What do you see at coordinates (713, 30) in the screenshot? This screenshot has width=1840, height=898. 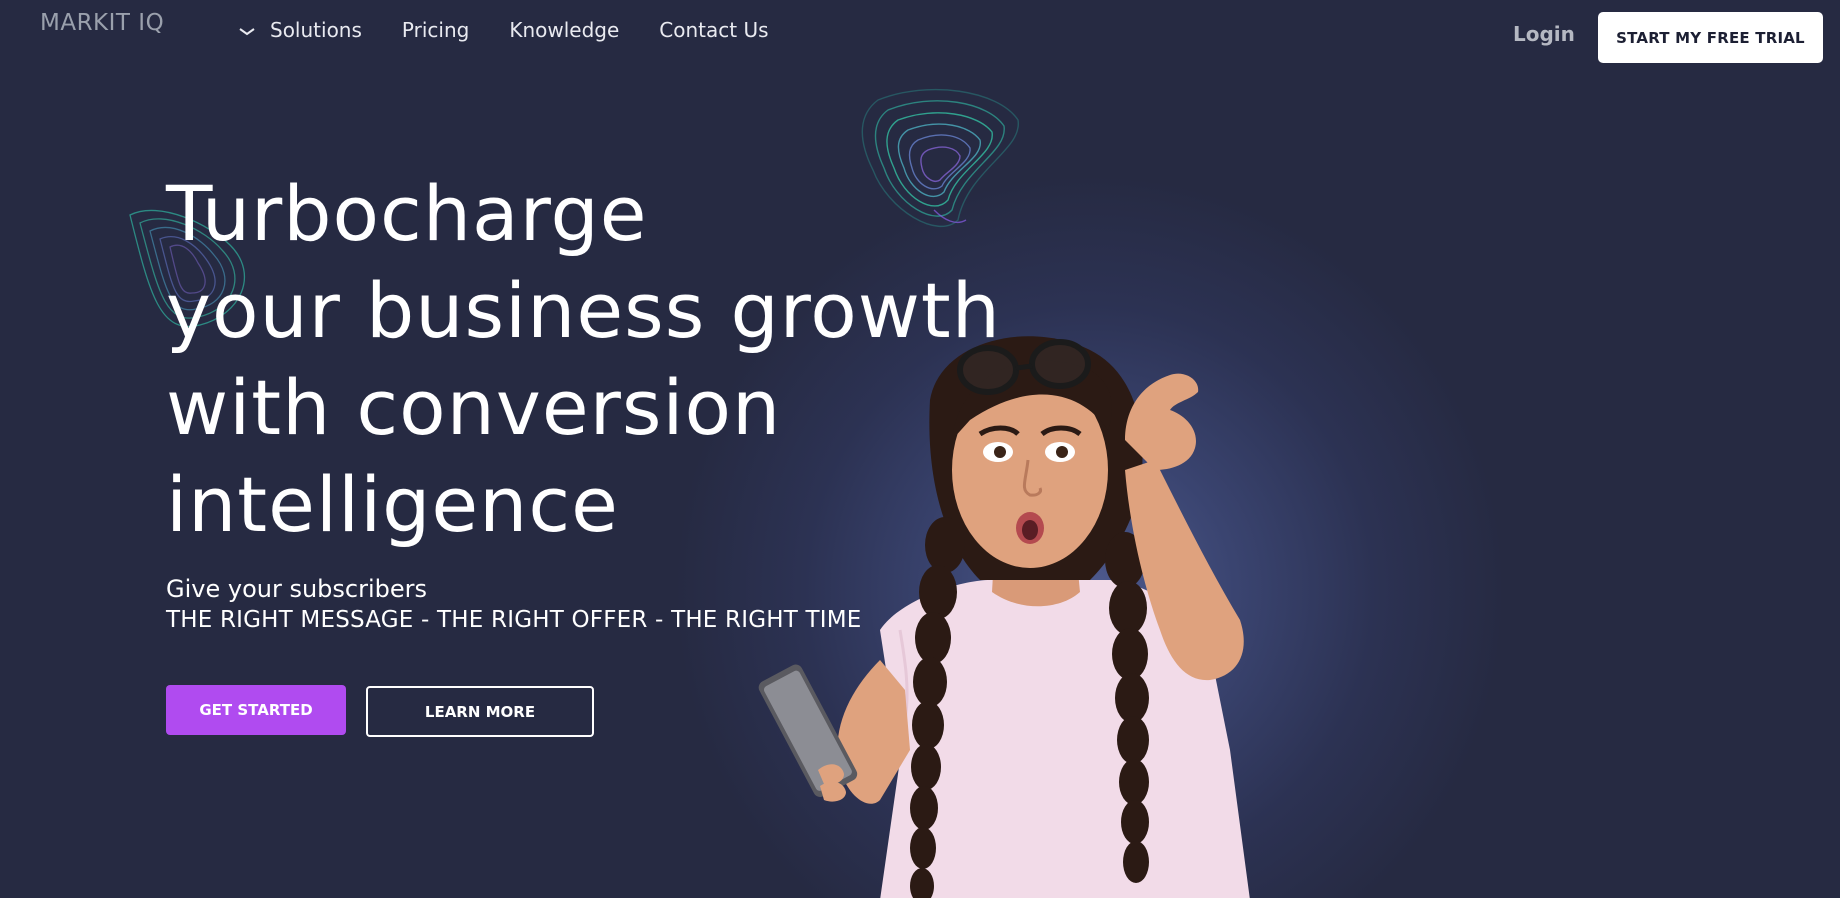 I see `nav-contact-us: Contact Us` at bounding box center [713, 30].